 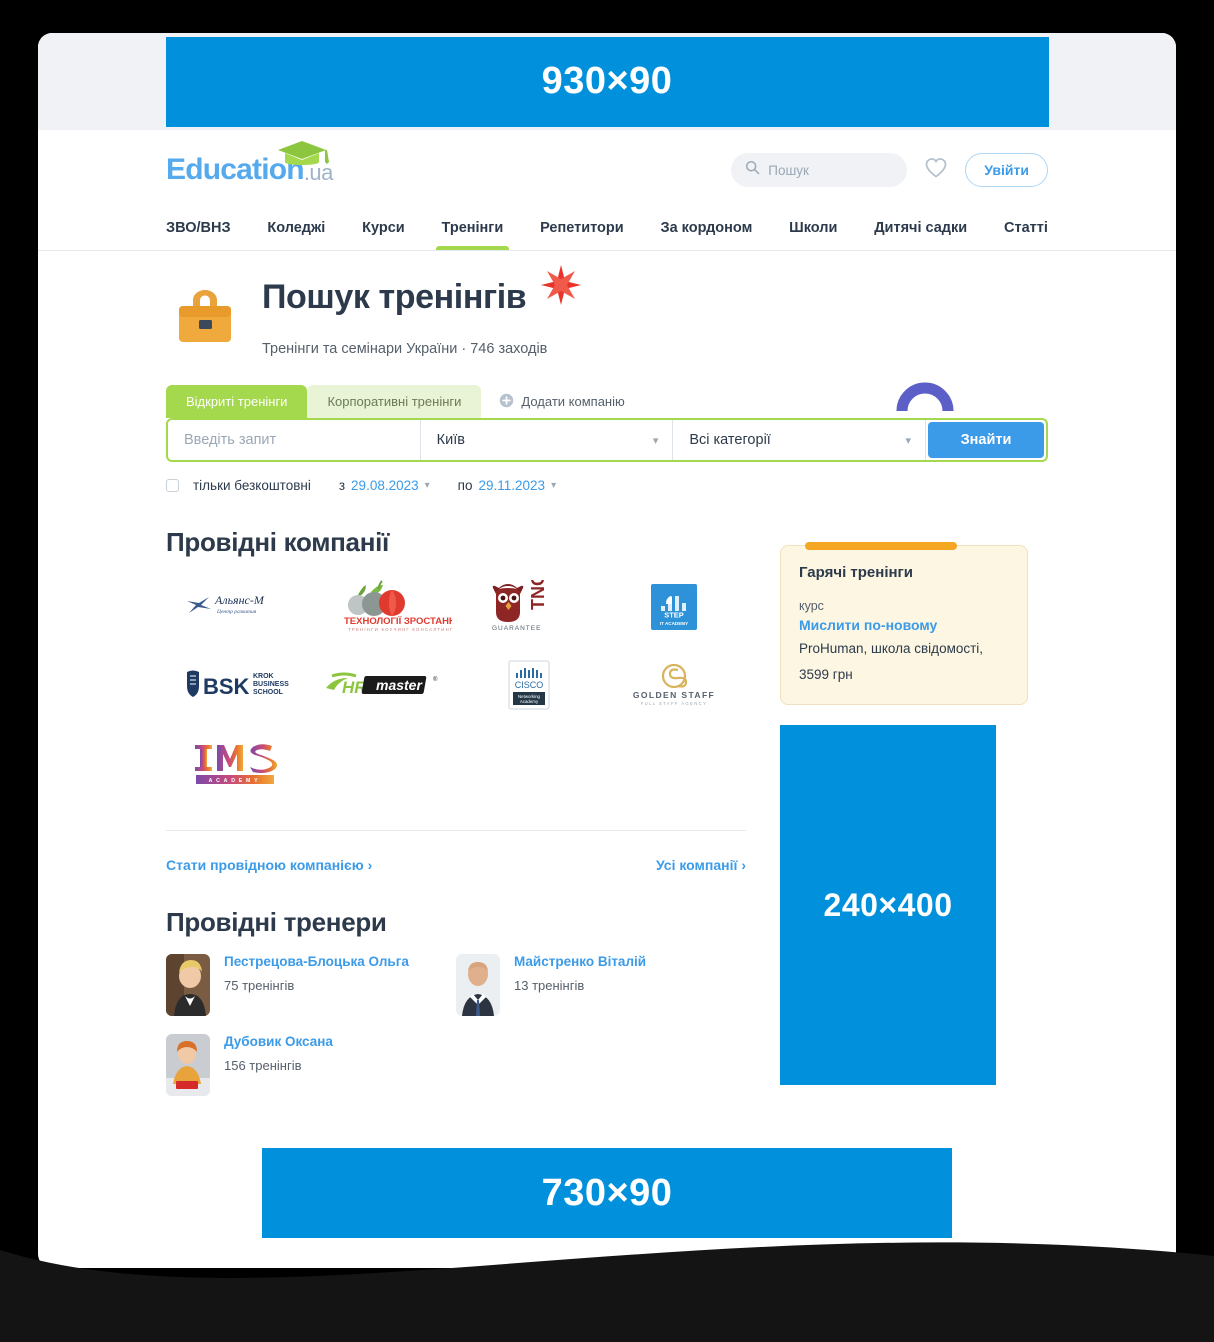 I want to click on ad-banner-top: 930×90, so click(x=607, y=81).